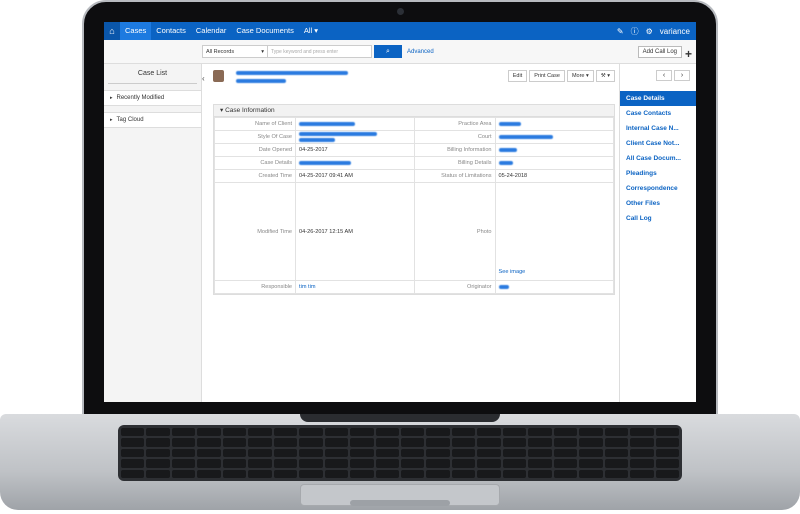 This screenshot has width=800, height=514. What do you see at coordinates (152, 98) in the screenshot?
I see `sidebar-item-recently-modified: ▸ Recently Modified` at bounding box center [152, 98].